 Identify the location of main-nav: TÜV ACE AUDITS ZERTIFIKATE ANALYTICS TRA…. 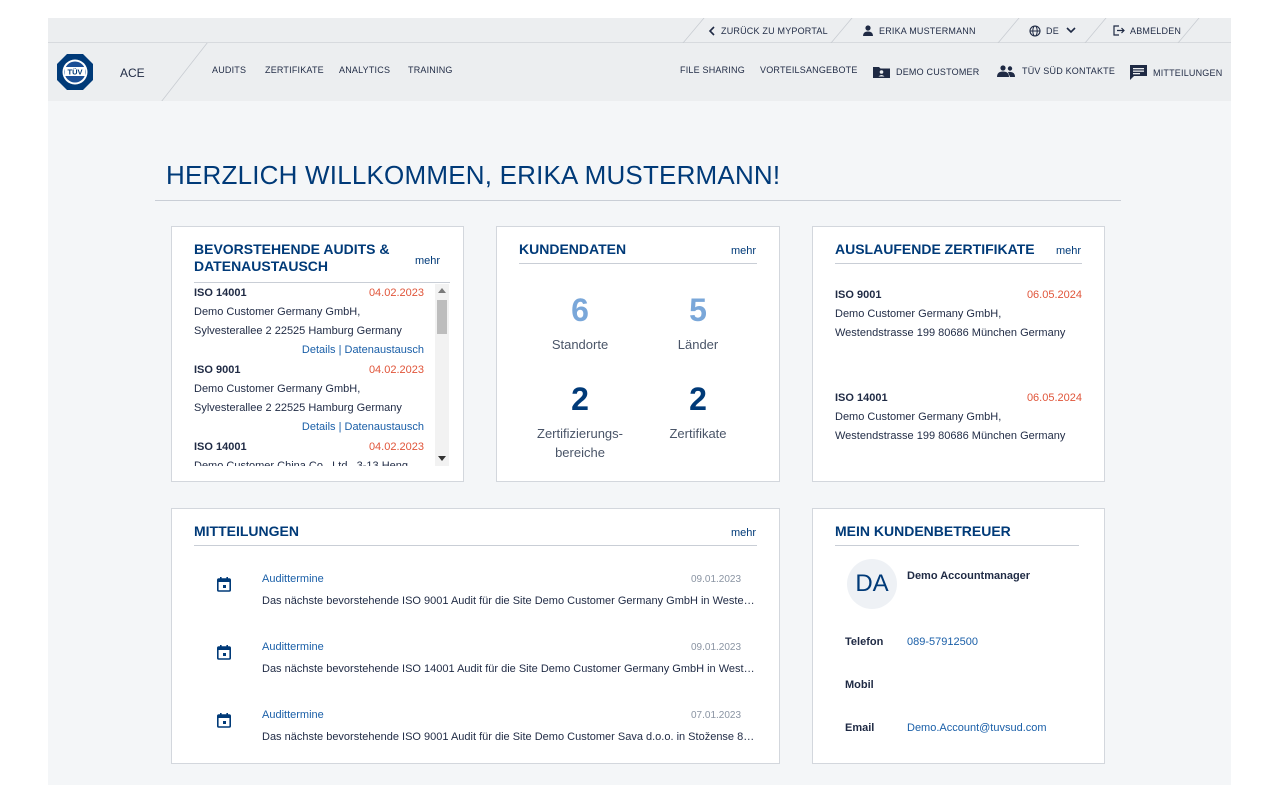
(639, 72).